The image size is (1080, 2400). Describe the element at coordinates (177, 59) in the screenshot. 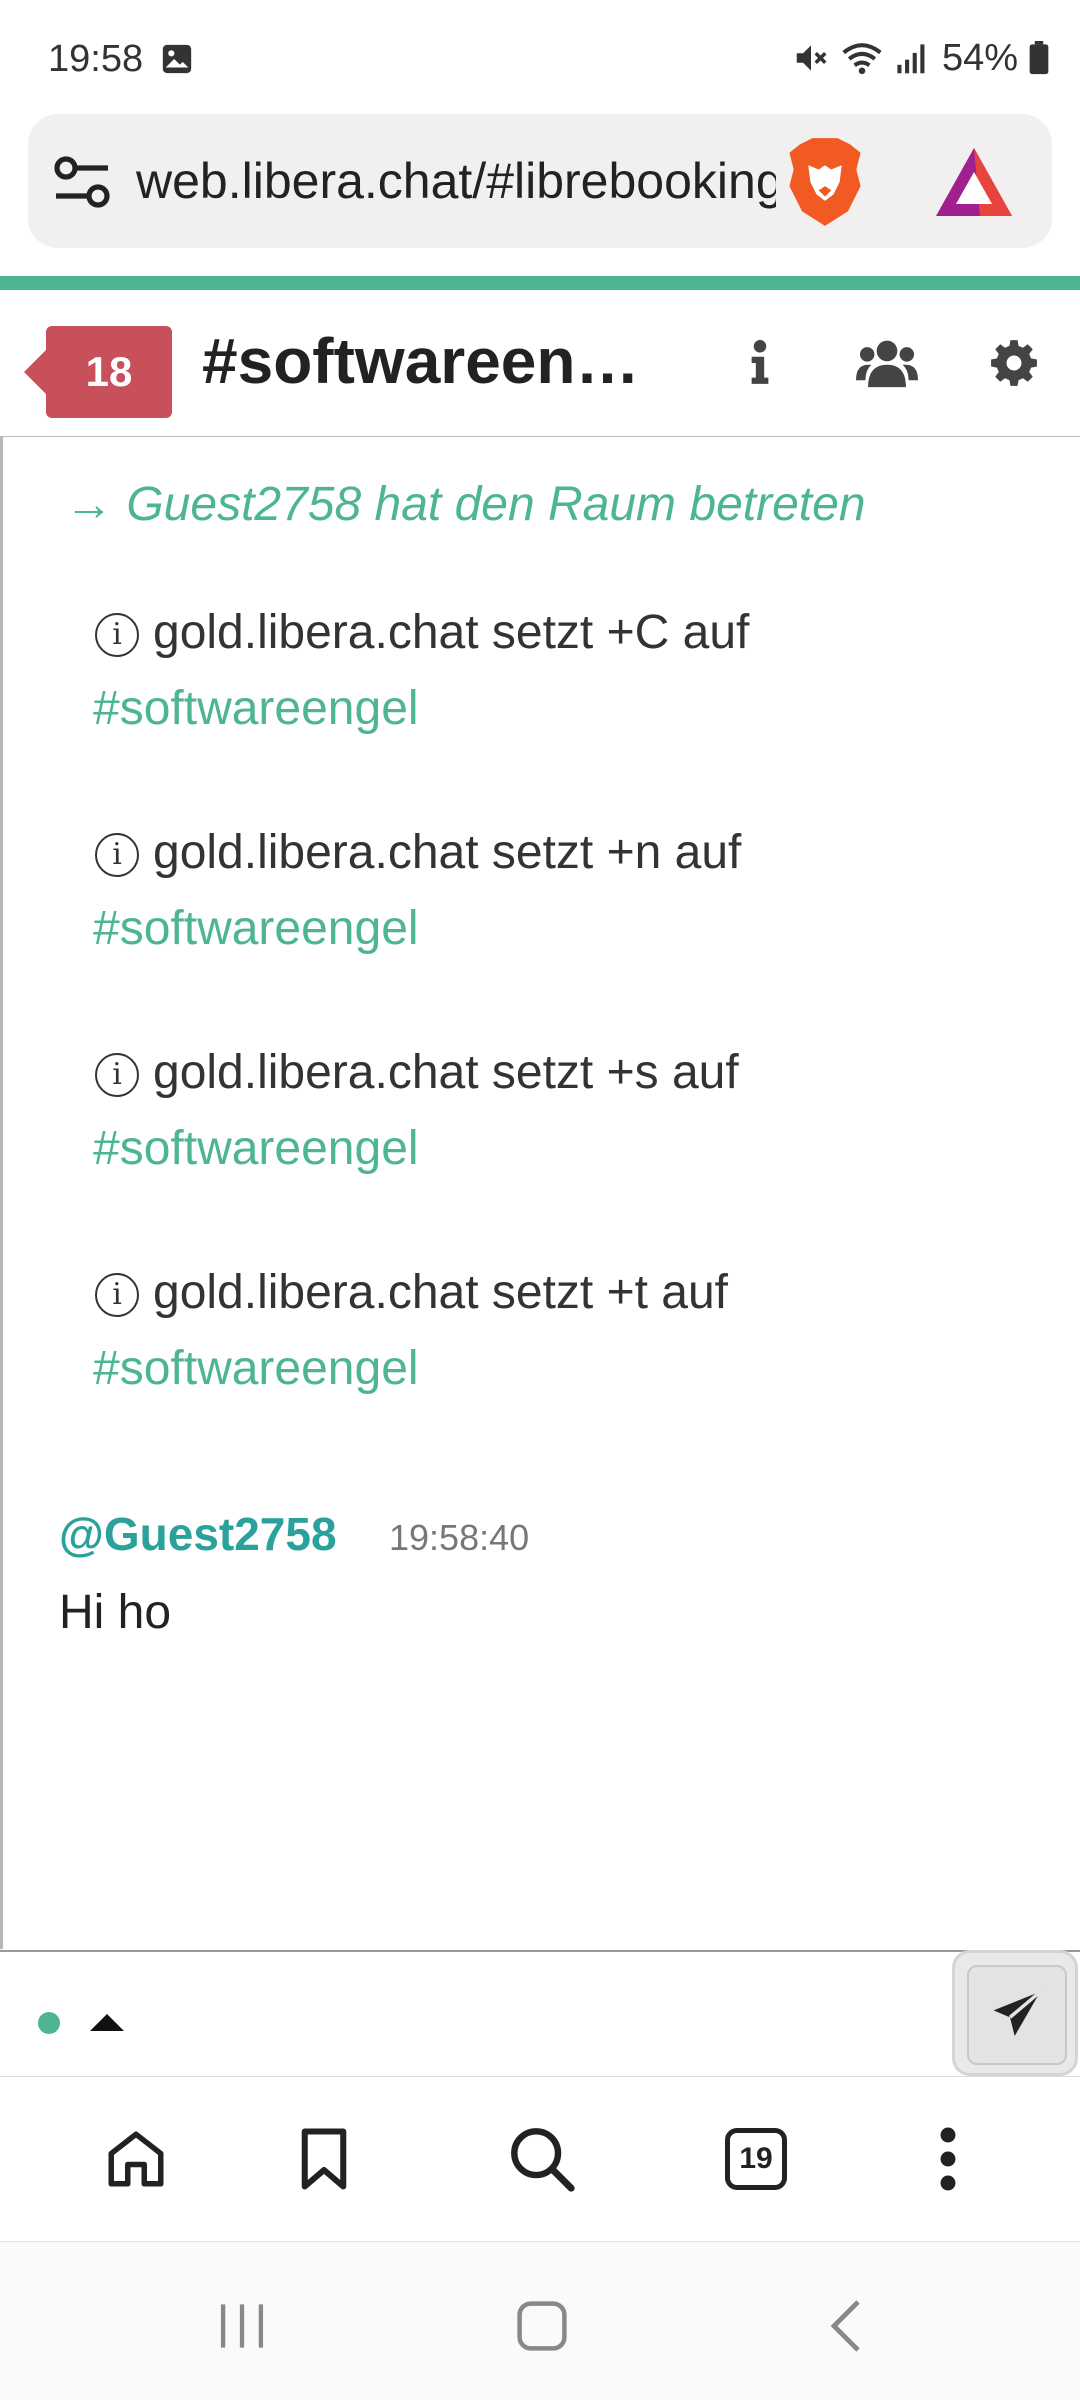

I see `image-icon` at that location.